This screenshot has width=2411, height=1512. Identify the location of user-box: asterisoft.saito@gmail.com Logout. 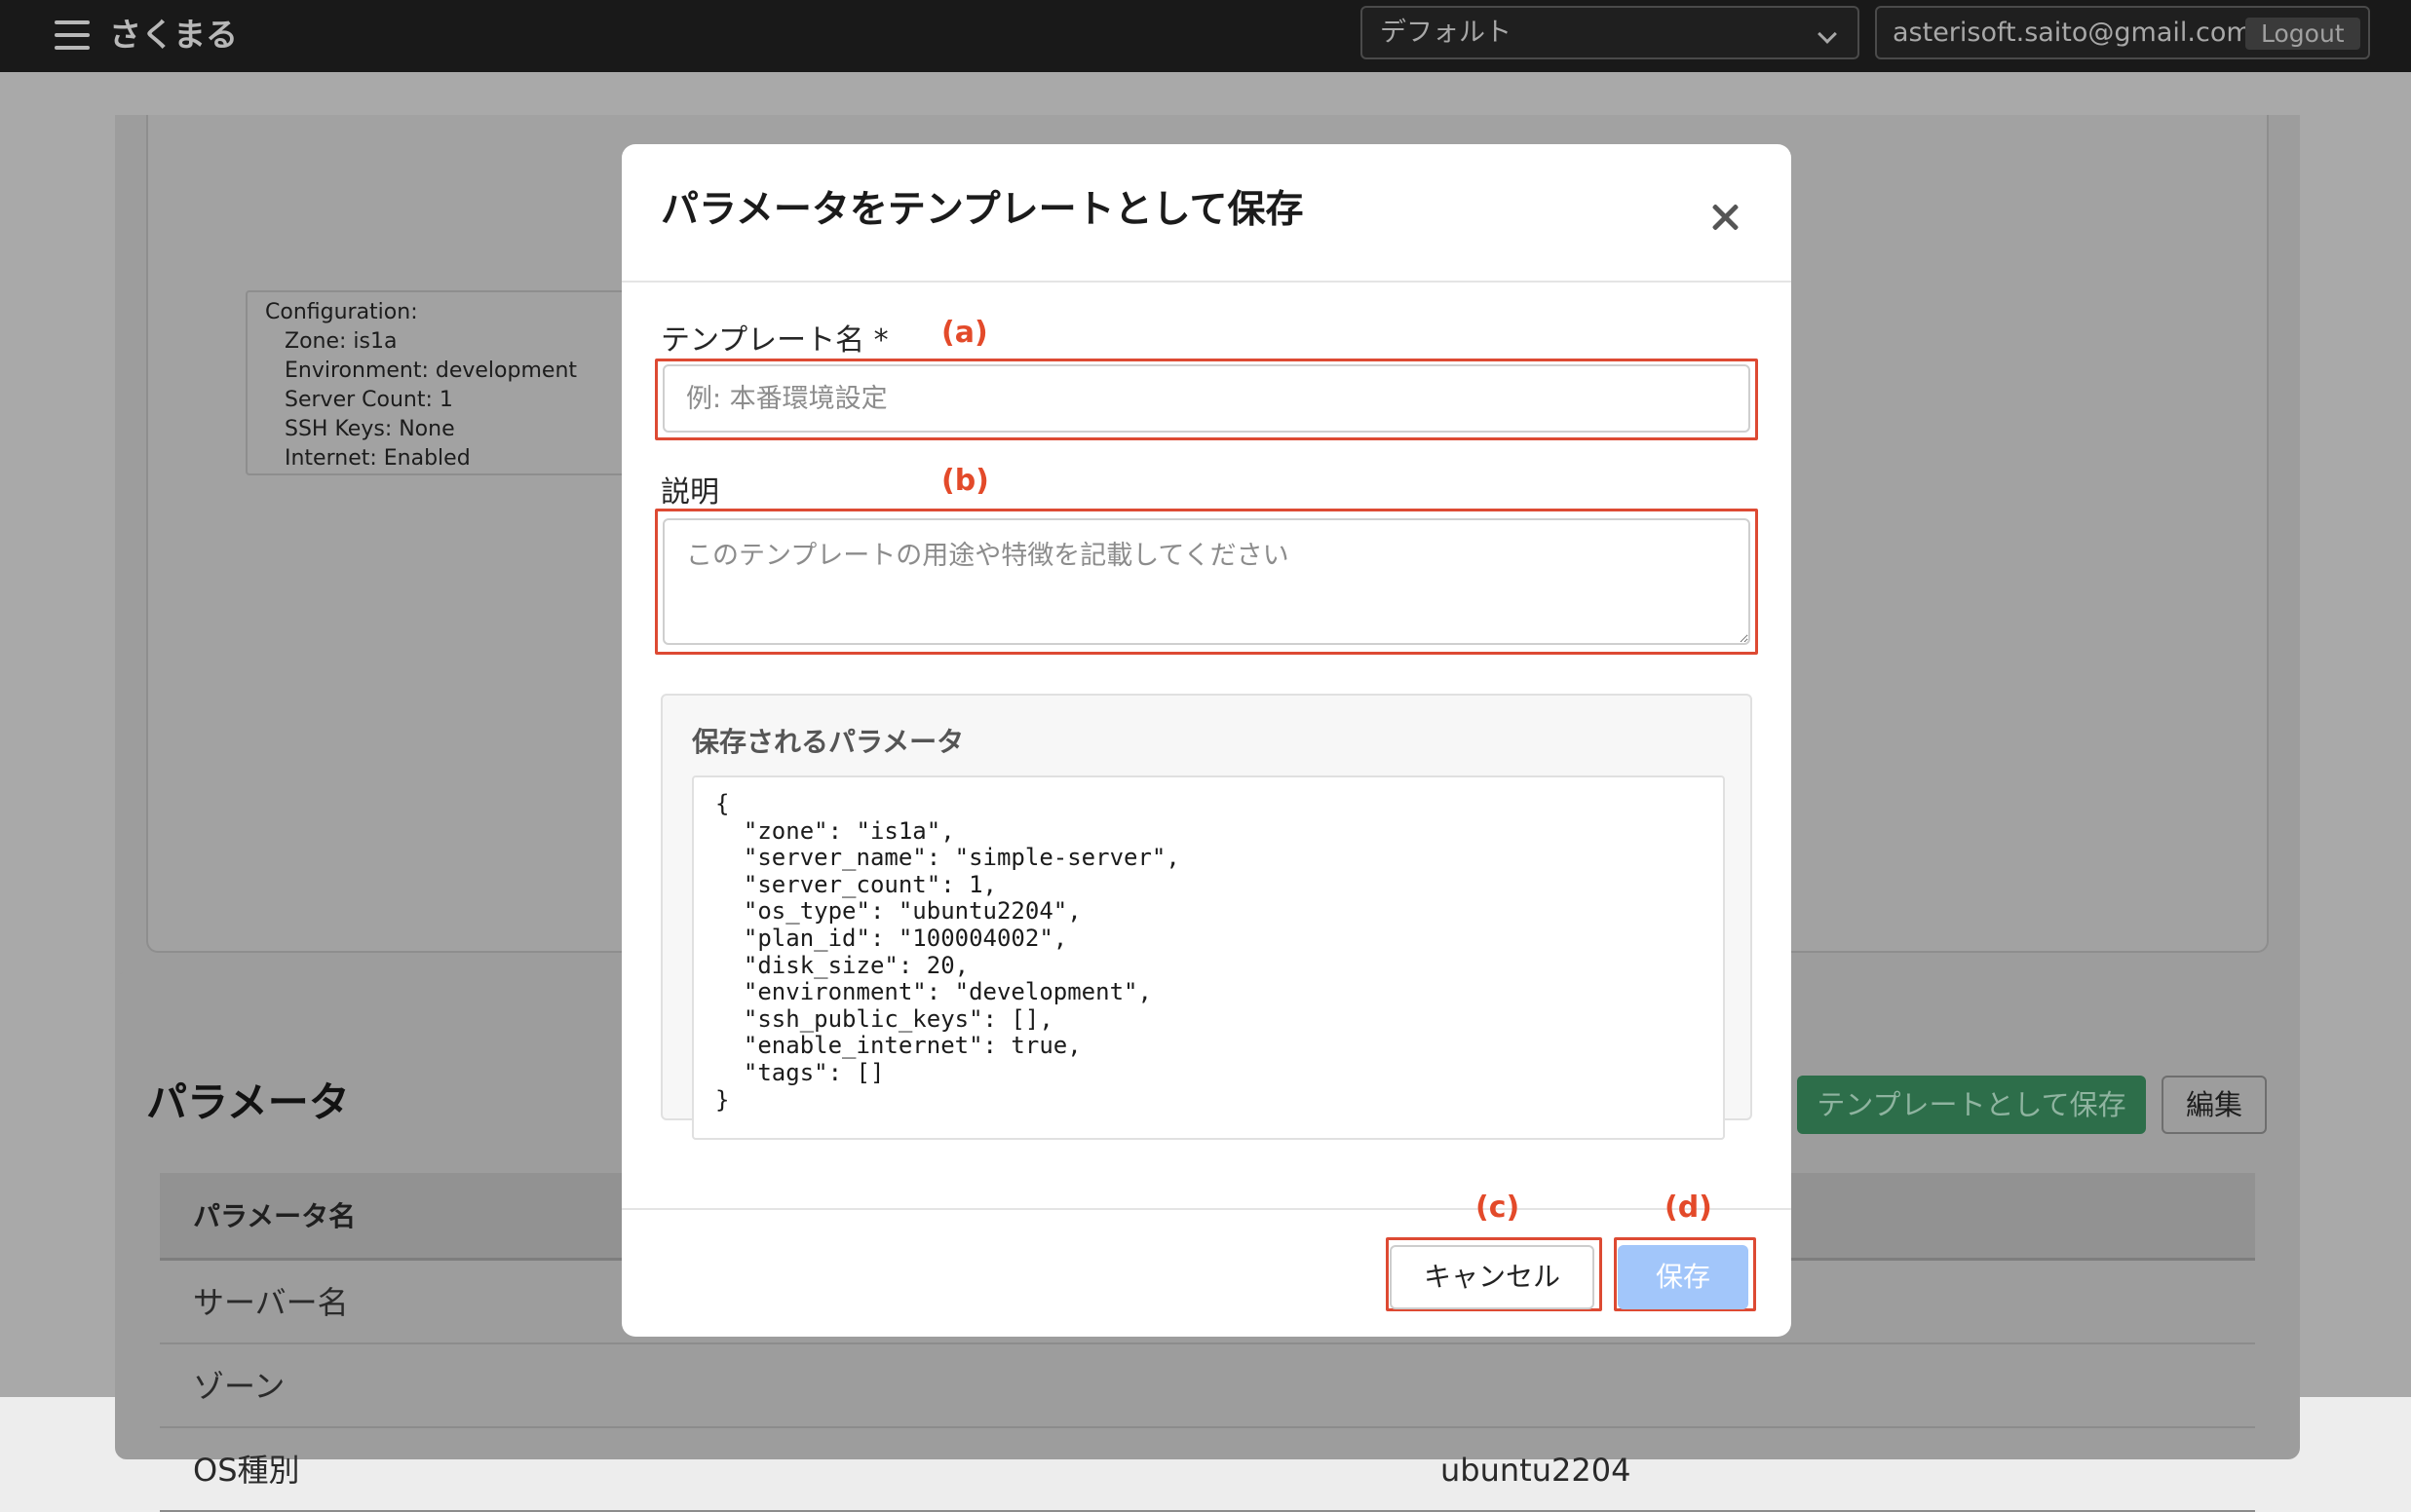
(2122, 32).